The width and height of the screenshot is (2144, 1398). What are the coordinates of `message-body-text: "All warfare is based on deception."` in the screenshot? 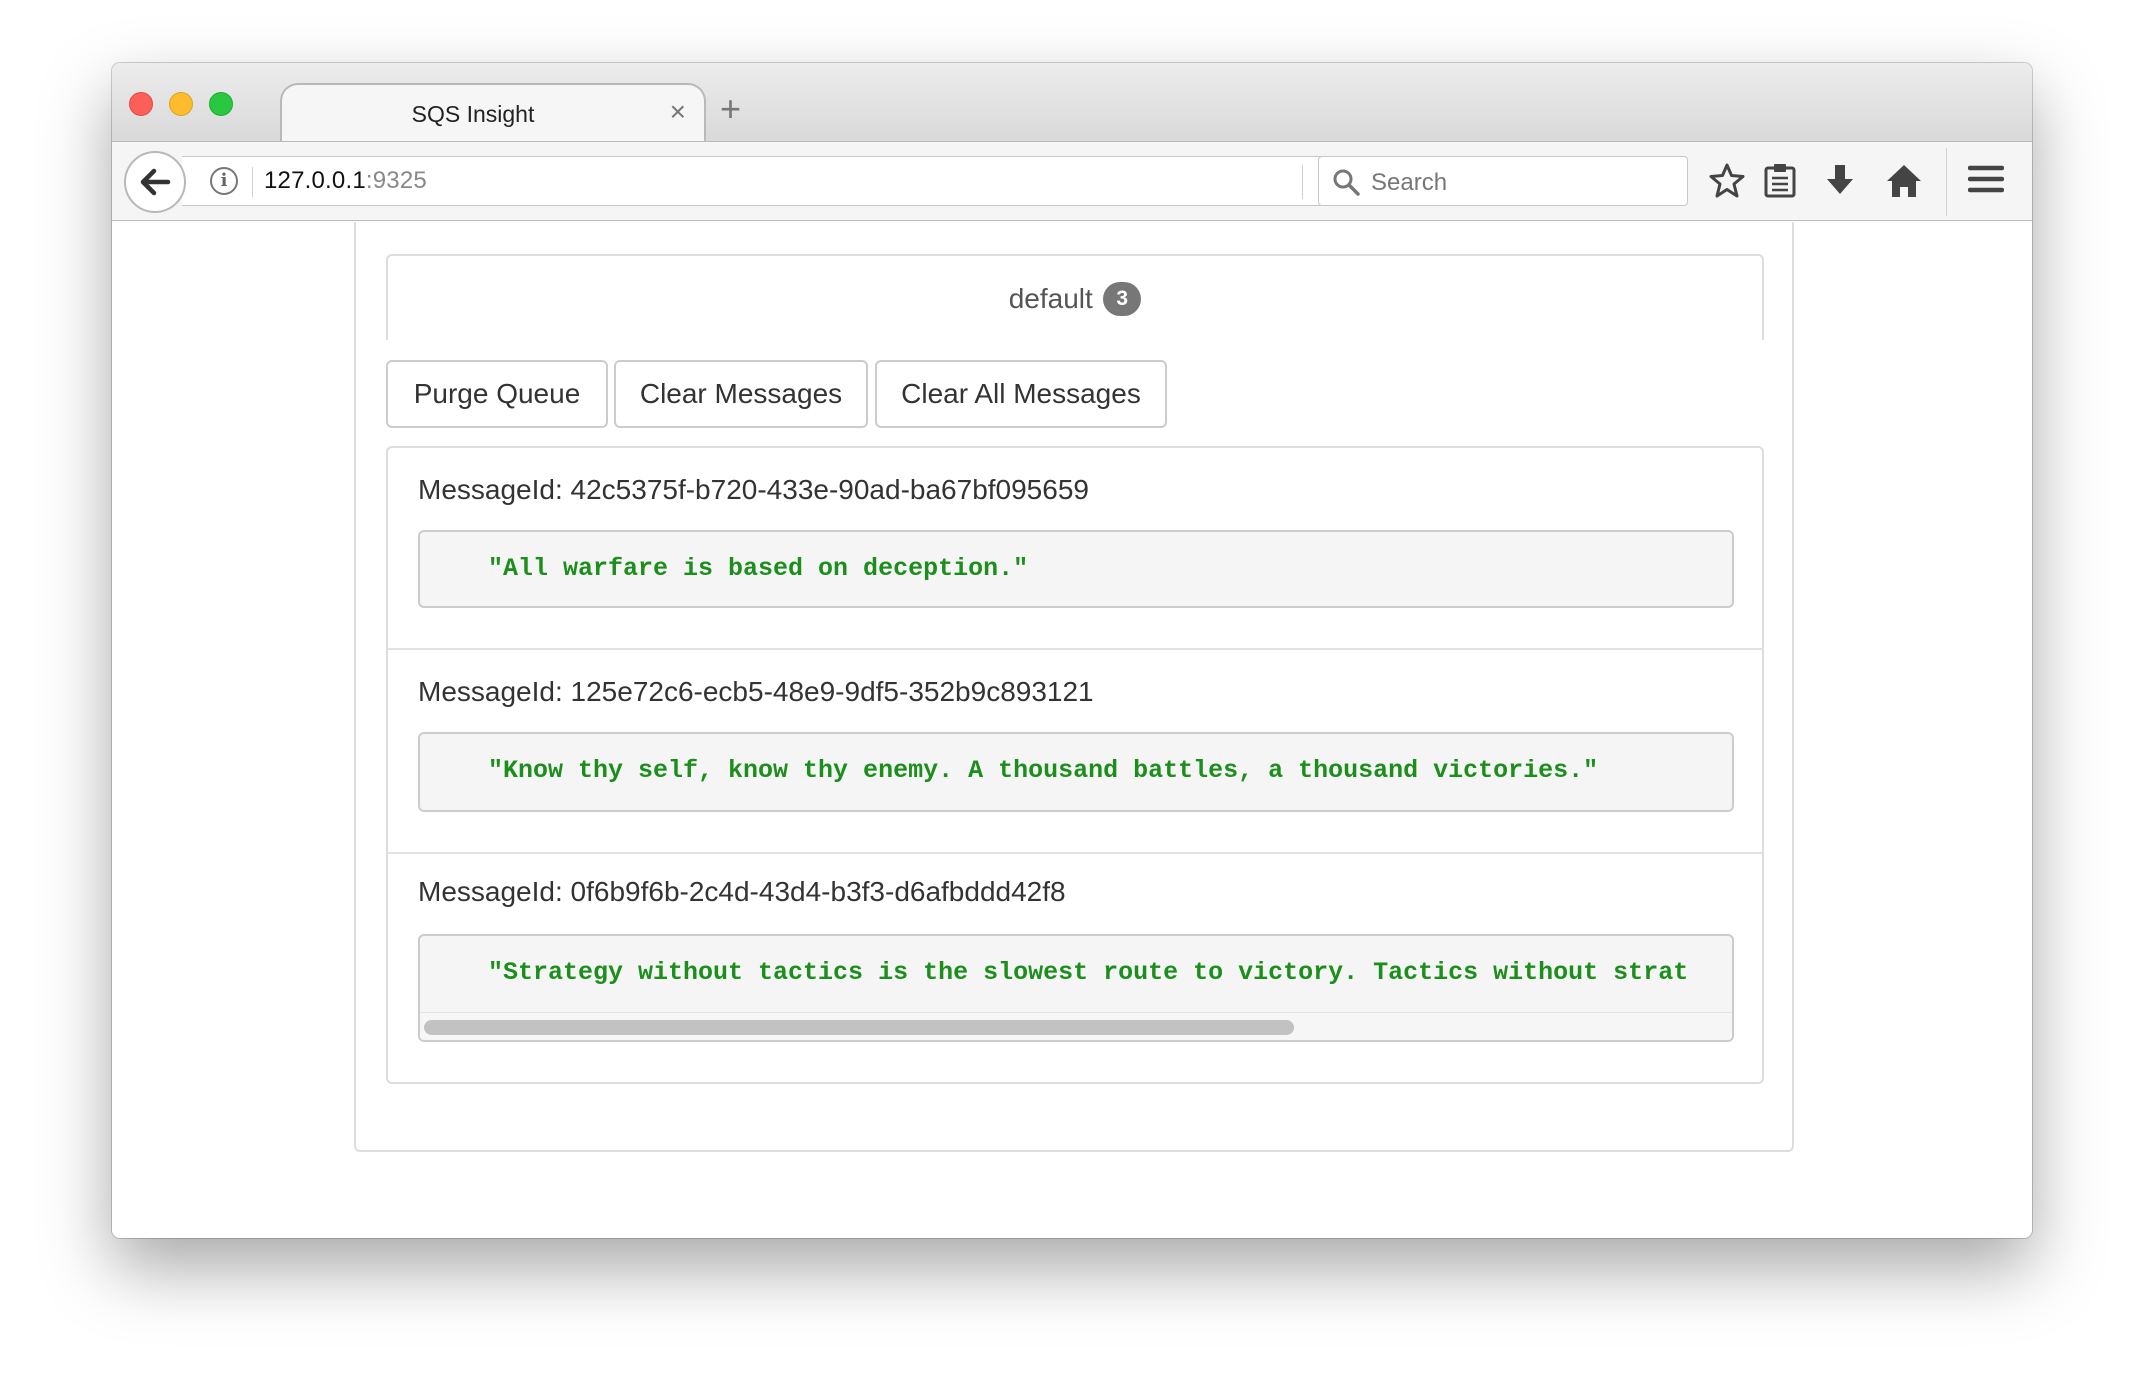 It's located at (758, 568).